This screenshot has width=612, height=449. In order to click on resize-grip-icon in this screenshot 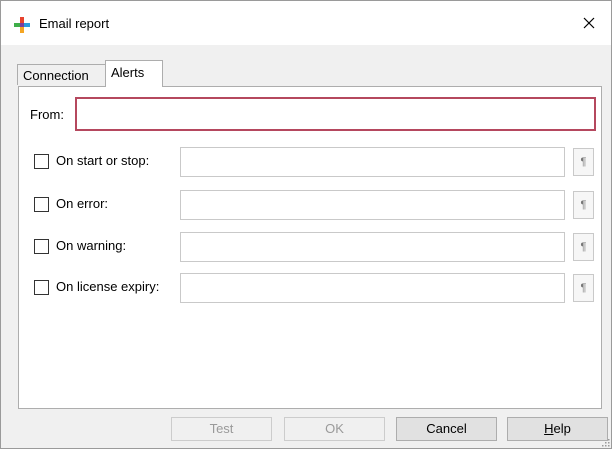, I will do `click(605, 442)`.